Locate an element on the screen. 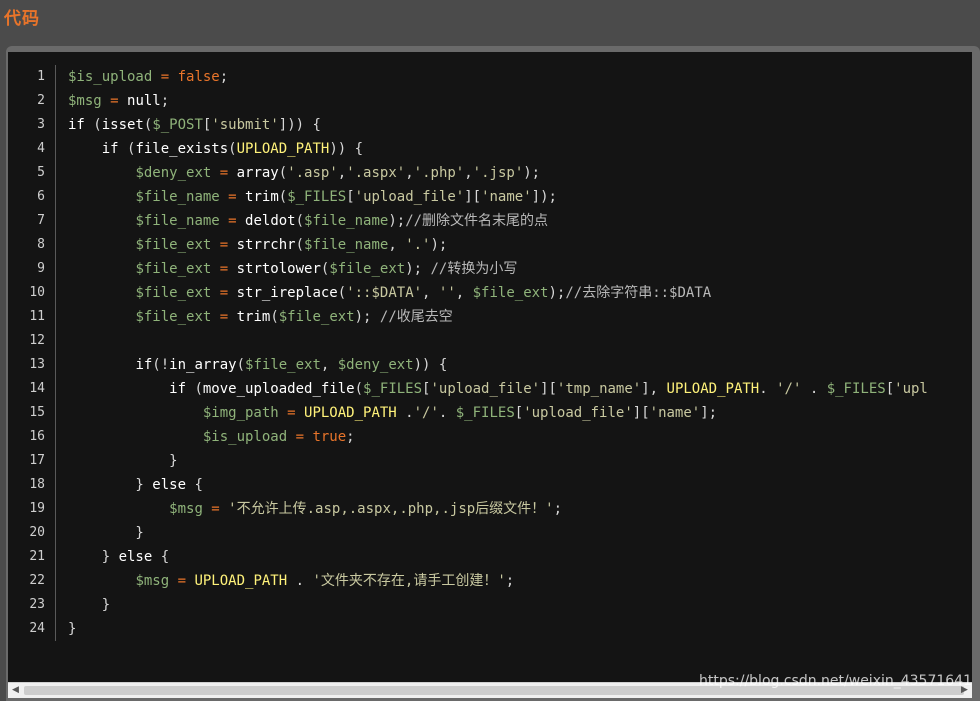  code-token: $deny_ext is located at coordinates (375, 365).